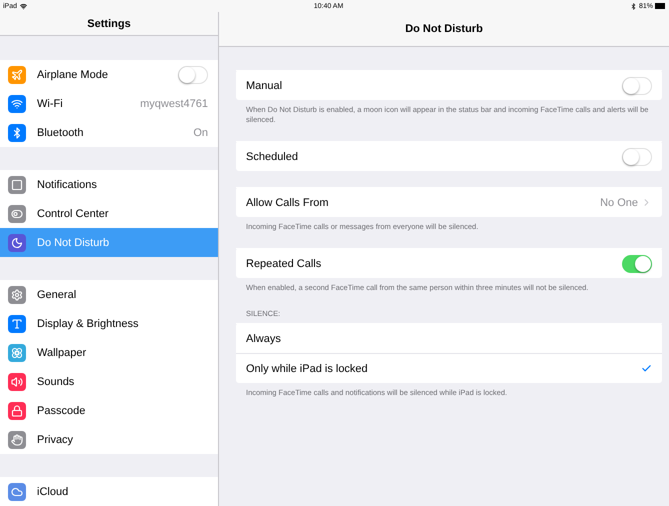 The height and width of the screenshot is (506, 669). Describe the element at coordinates (24, 6) in the screenshot. I see `wifi-icon` at that location.